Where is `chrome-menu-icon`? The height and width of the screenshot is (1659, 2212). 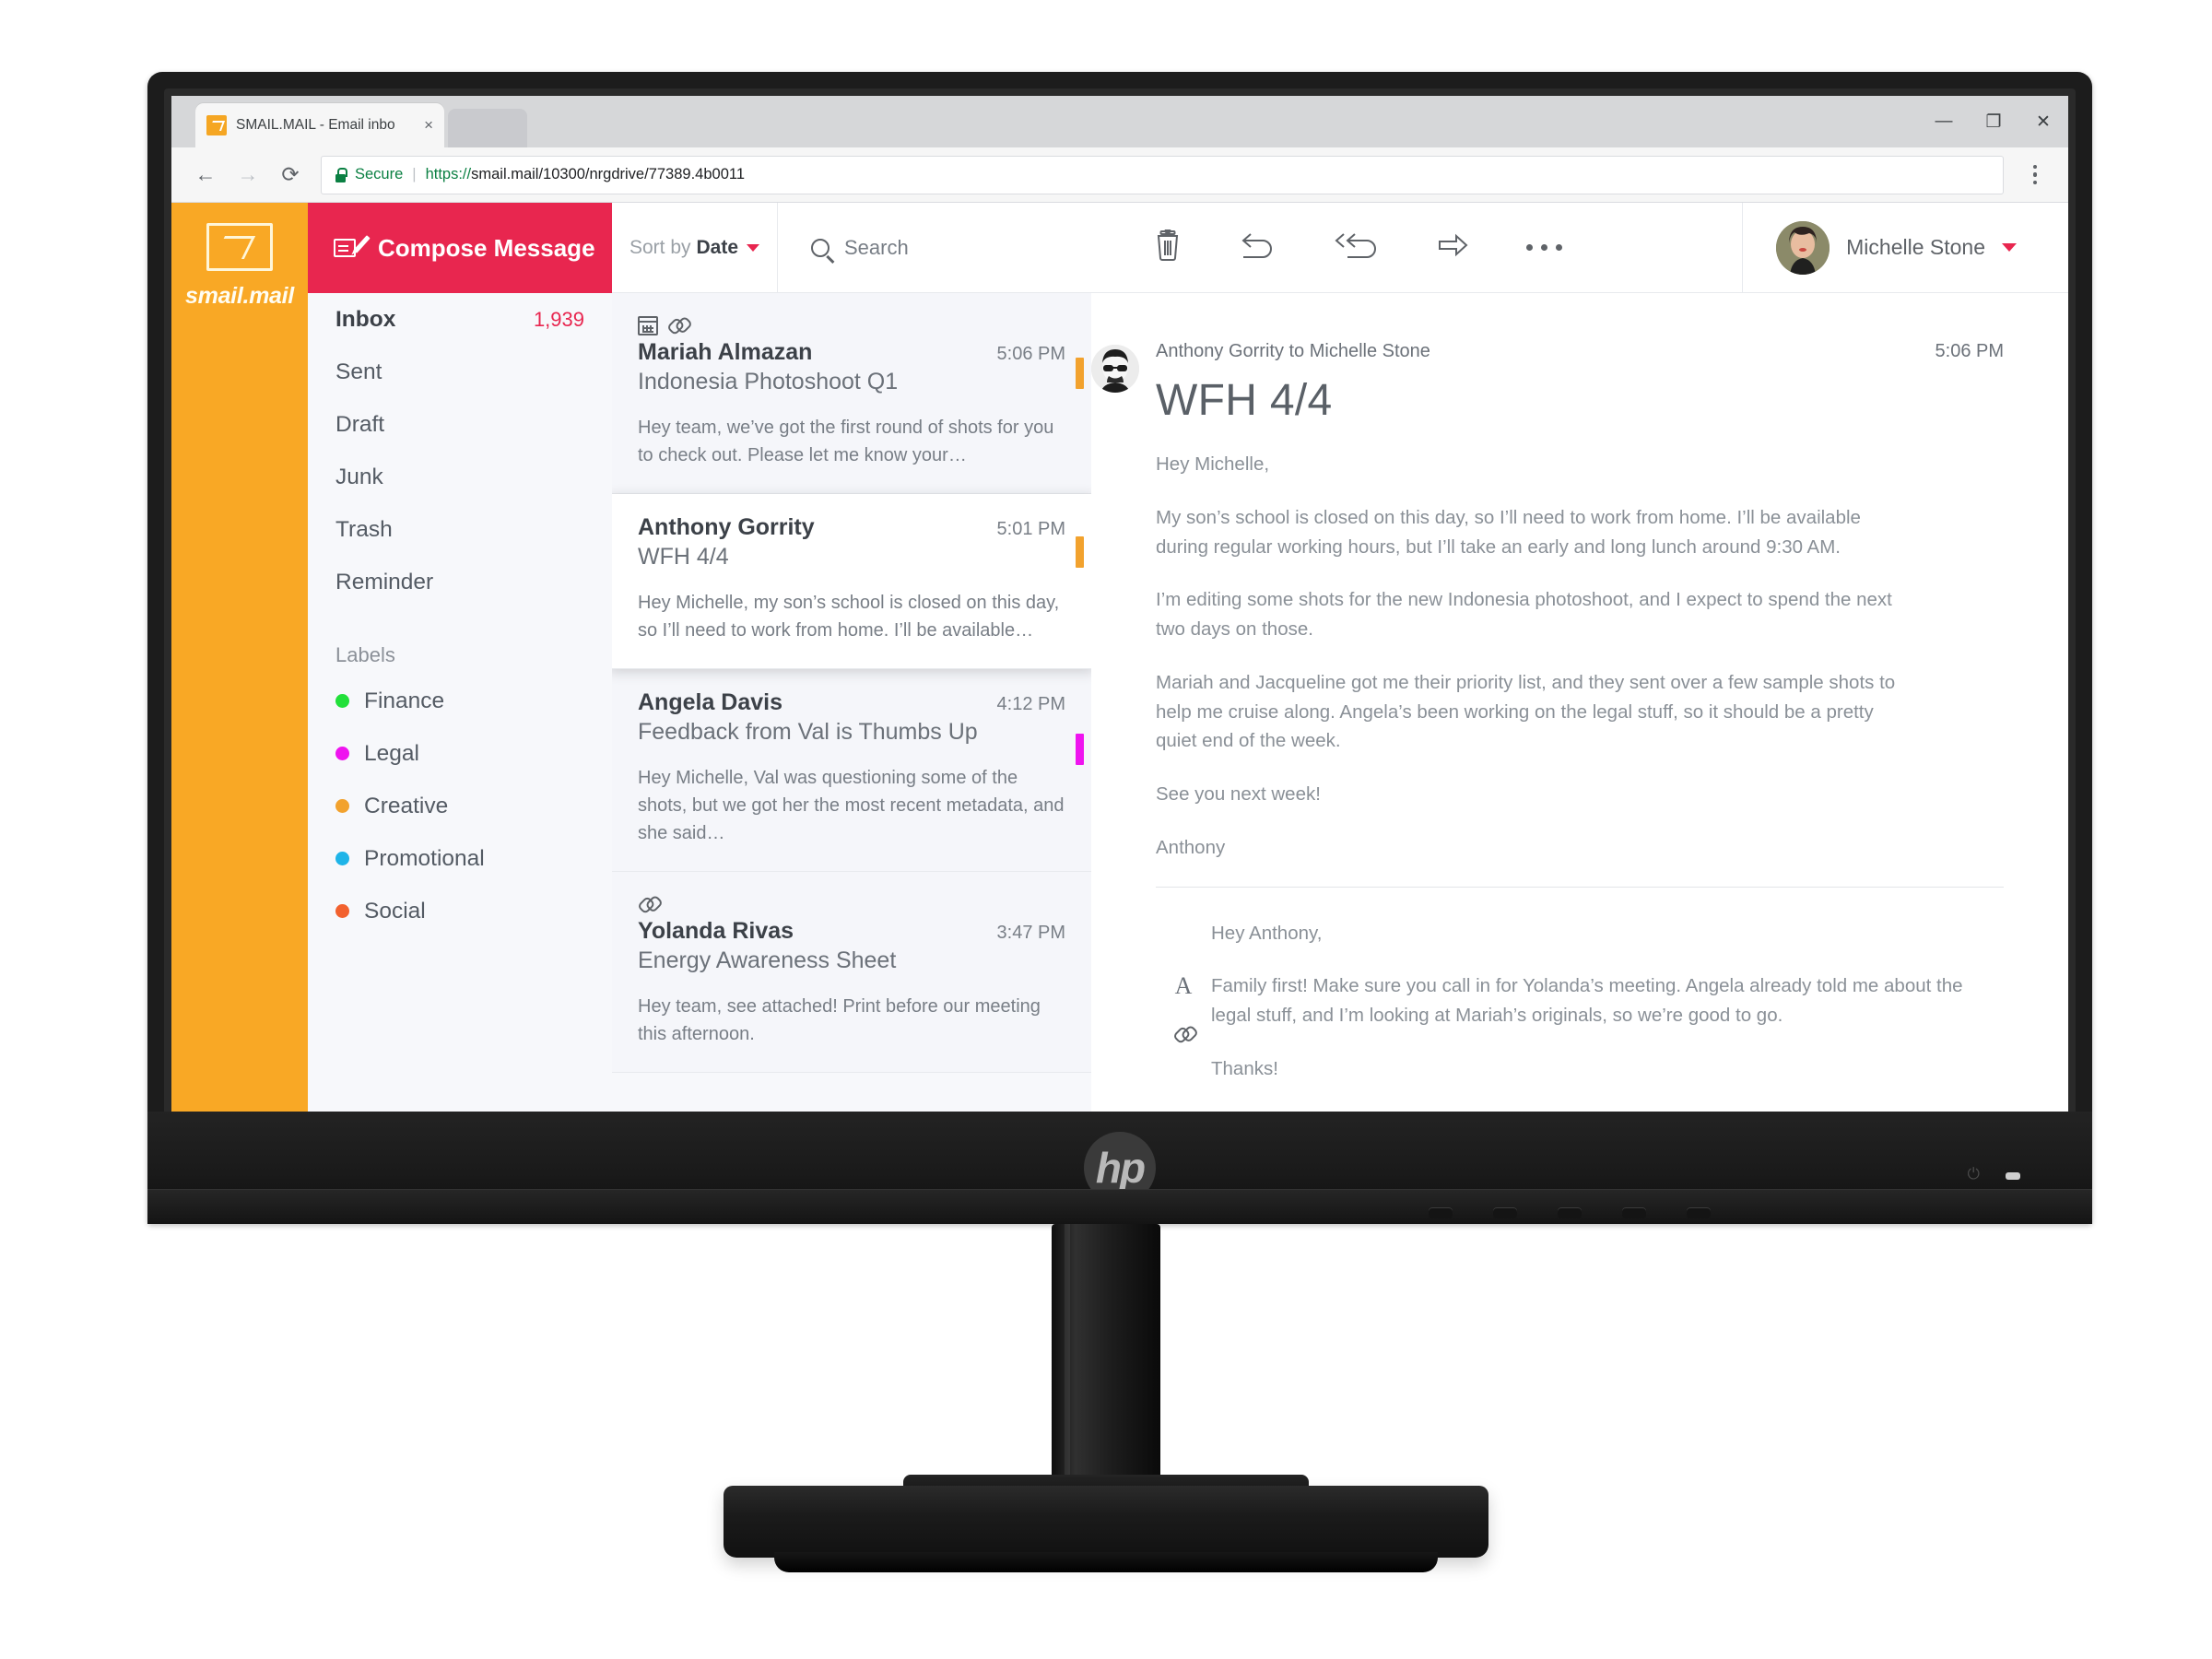 chrome-menu-icon is located at coordinates (2035, 175).